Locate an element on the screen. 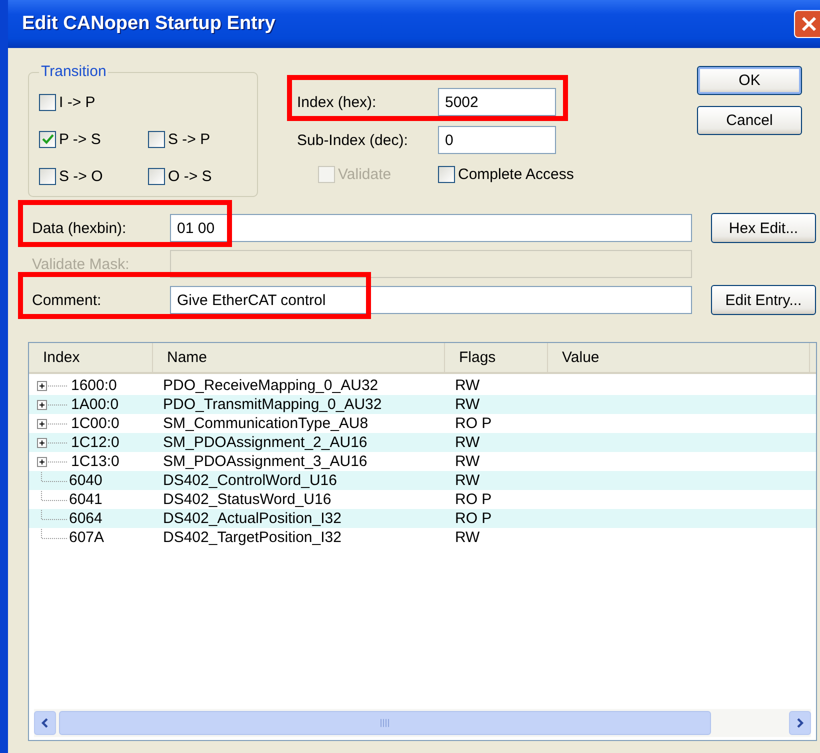 Image resolution: width=820 pixels, height=753 pixels. transition-checkbox: P -> S is located at coordinates (93, 139).